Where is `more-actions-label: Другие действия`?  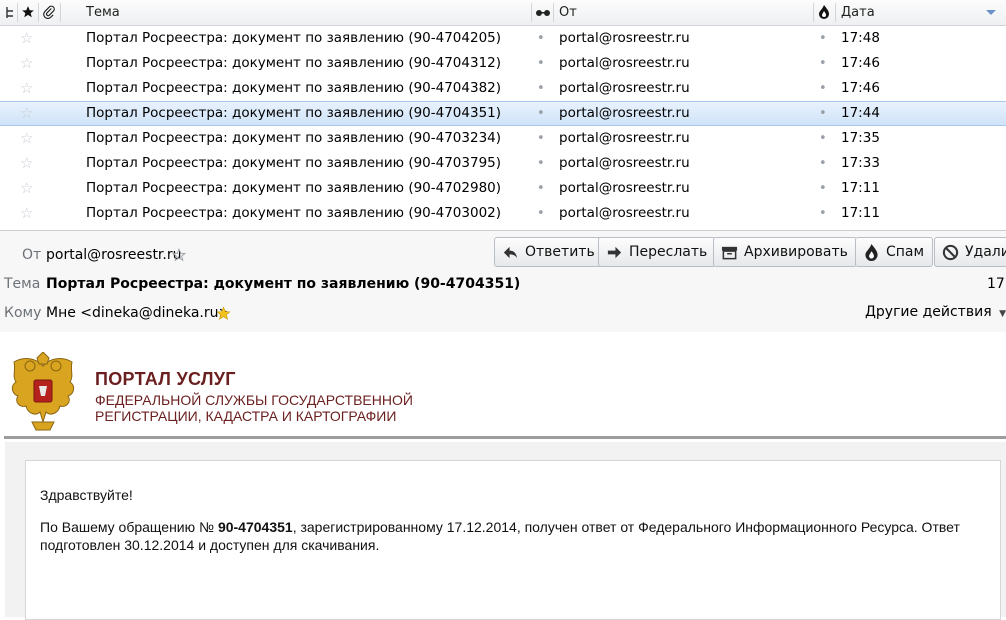 more-actions-label: Другие действия is located at coordinates (928, 312).